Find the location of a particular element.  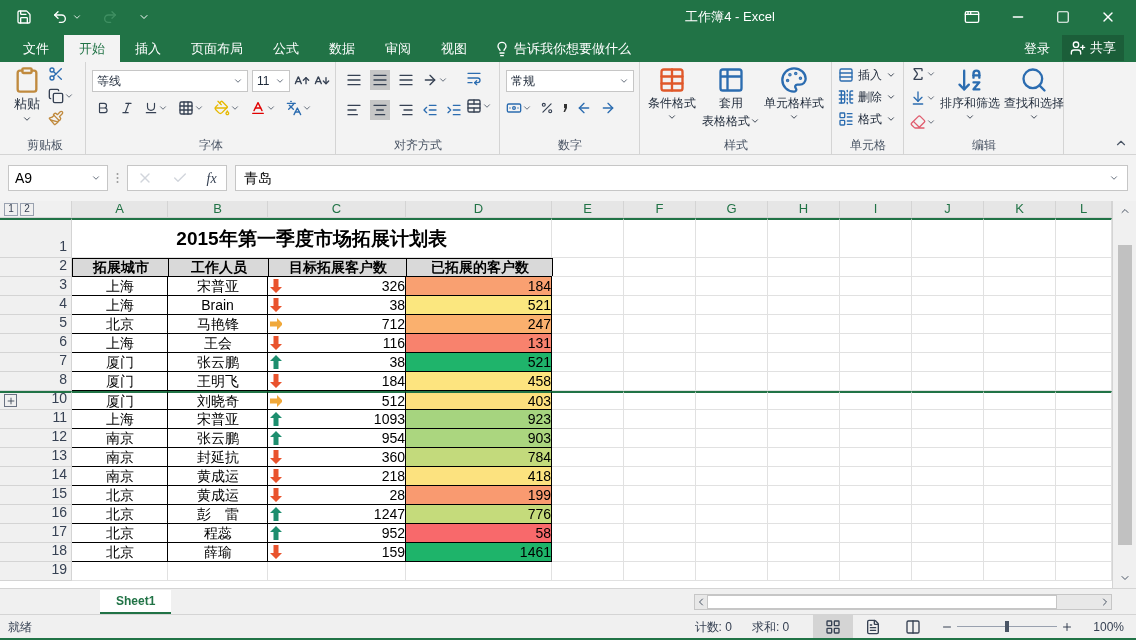

row-header: 3 is located at coordinates (36, 286).